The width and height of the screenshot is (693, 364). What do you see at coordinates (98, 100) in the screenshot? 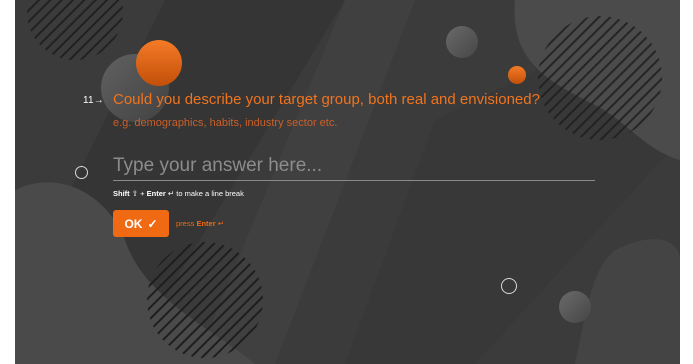
I see `arrow-right-icon: →` at bounding box center [98, 100].